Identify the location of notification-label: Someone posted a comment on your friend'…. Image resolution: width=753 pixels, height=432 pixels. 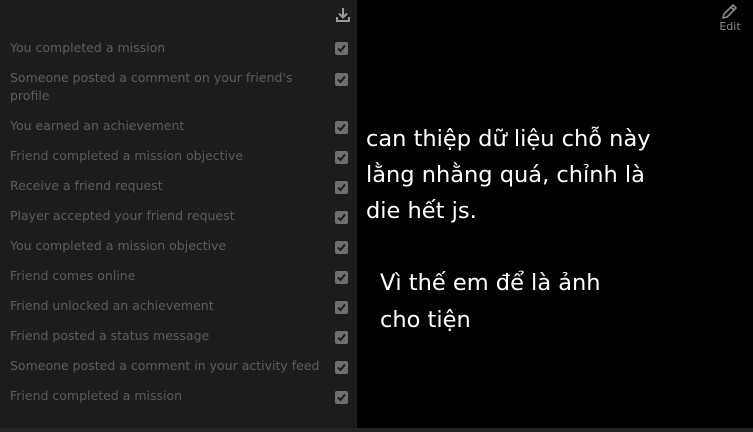
(151, 86).